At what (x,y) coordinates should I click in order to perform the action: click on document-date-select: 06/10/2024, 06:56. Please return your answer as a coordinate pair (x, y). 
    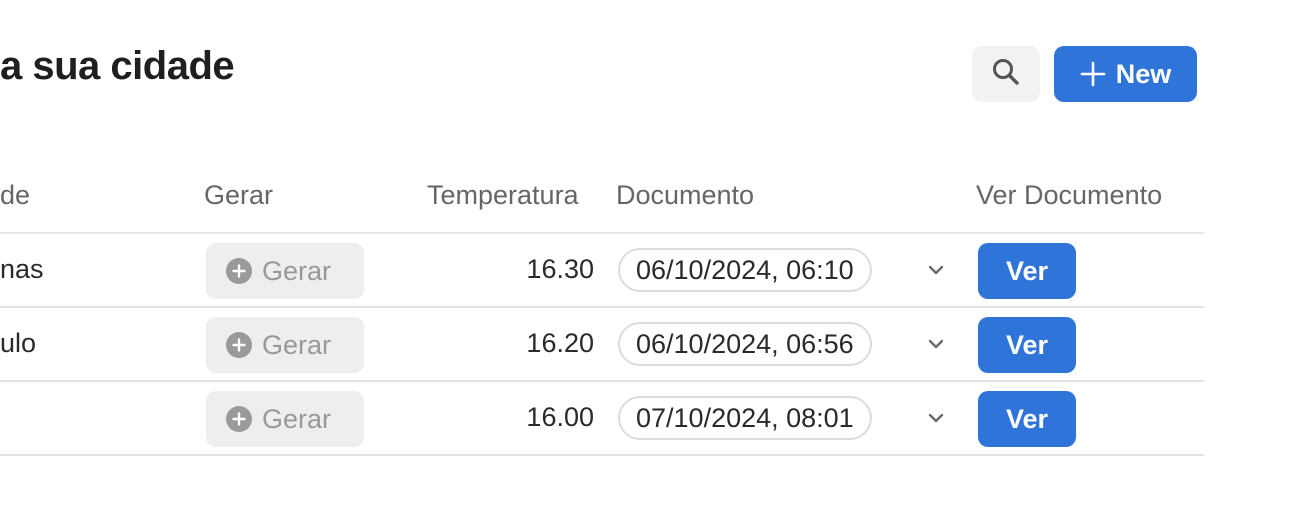
    Looking at the image, I should click on (745, 344).